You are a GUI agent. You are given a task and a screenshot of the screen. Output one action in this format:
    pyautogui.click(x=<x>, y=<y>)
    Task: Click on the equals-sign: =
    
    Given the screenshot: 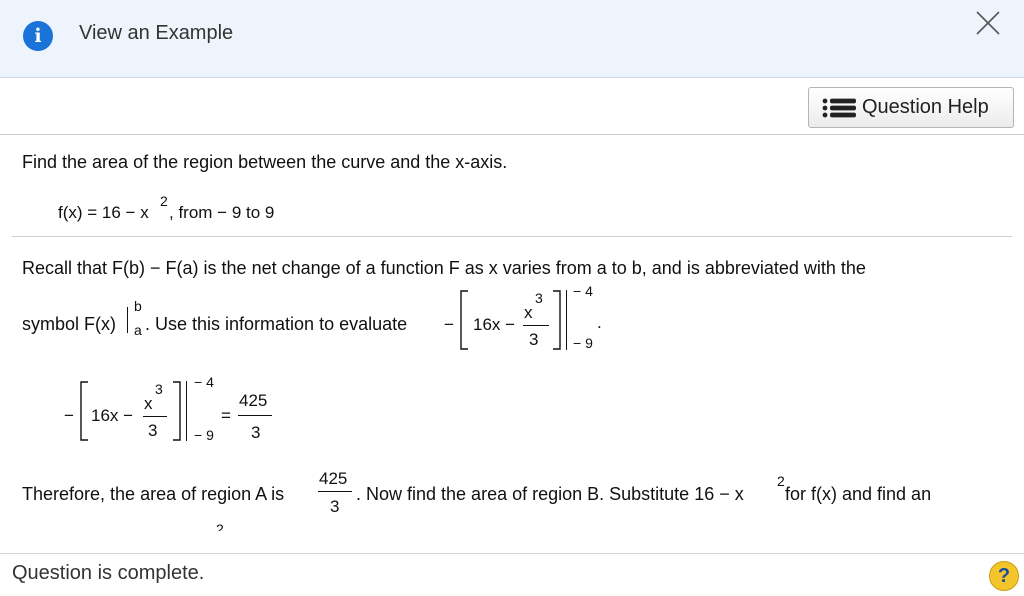 What is the action you would take?
    pyautogui.click(x=226, y=415)
    